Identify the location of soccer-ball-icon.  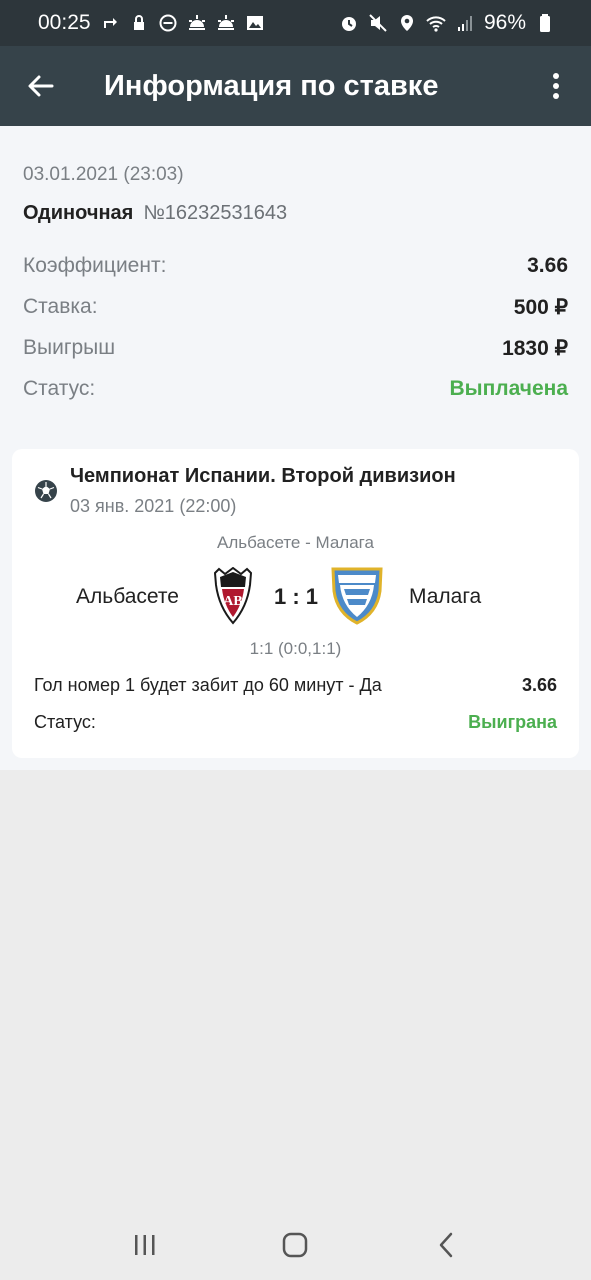
(46, 491).